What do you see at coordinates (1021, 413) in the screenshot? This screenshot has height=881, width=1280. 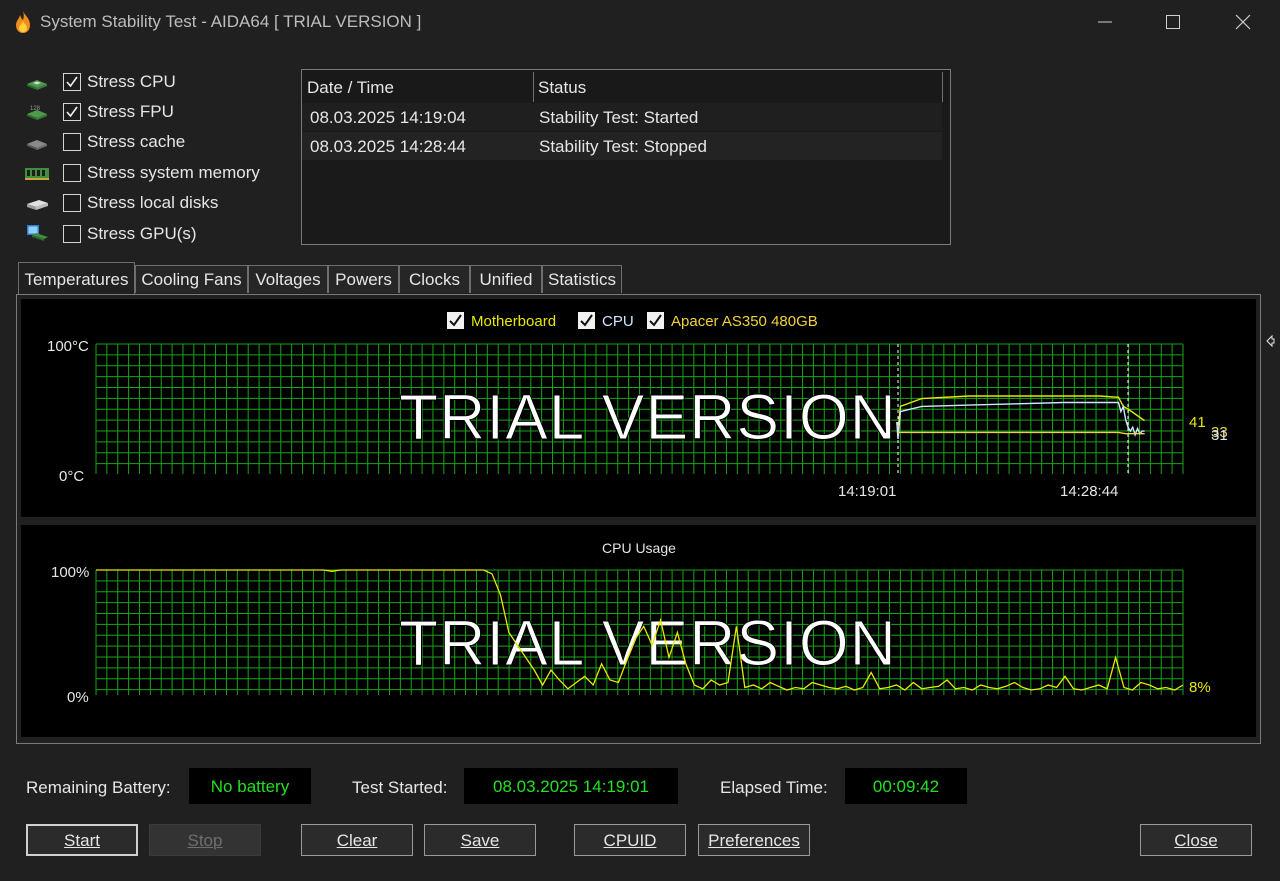 I see `series-line` at bounding box center [1021, 413].